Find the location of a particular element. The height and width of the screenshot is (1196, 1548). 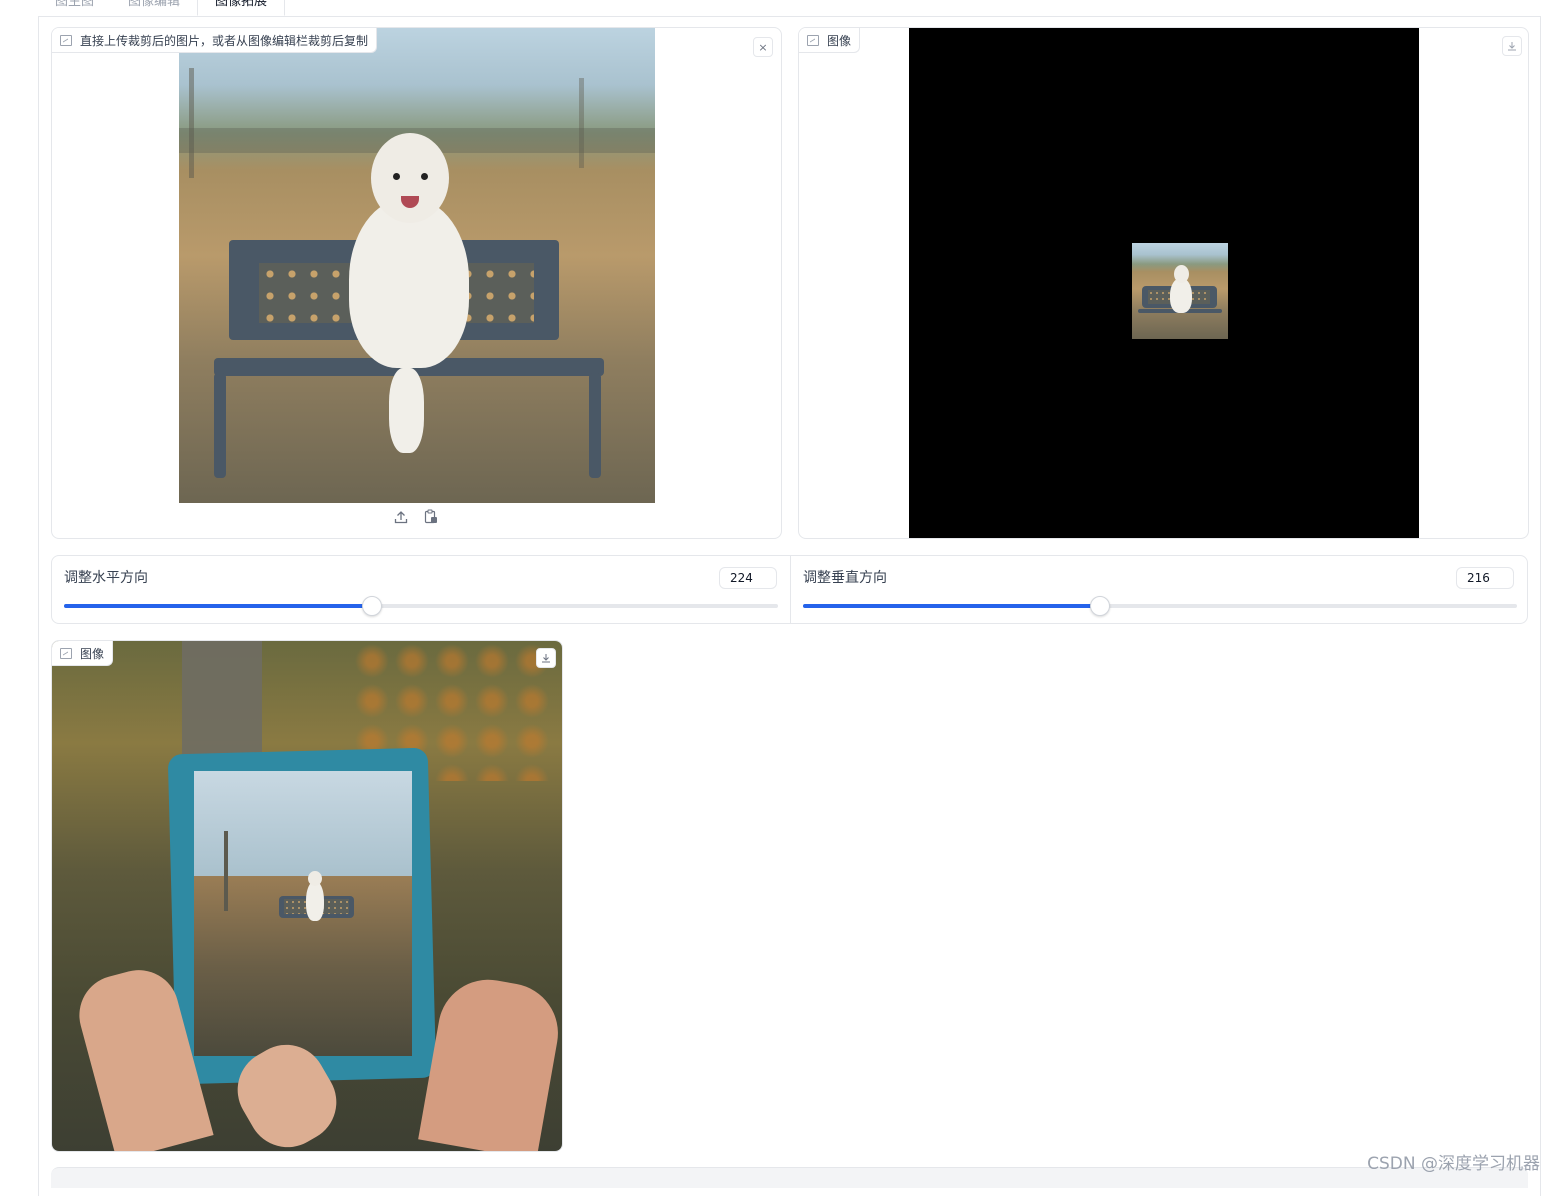

expanded-canvas is located at coordinates (1164, 283).